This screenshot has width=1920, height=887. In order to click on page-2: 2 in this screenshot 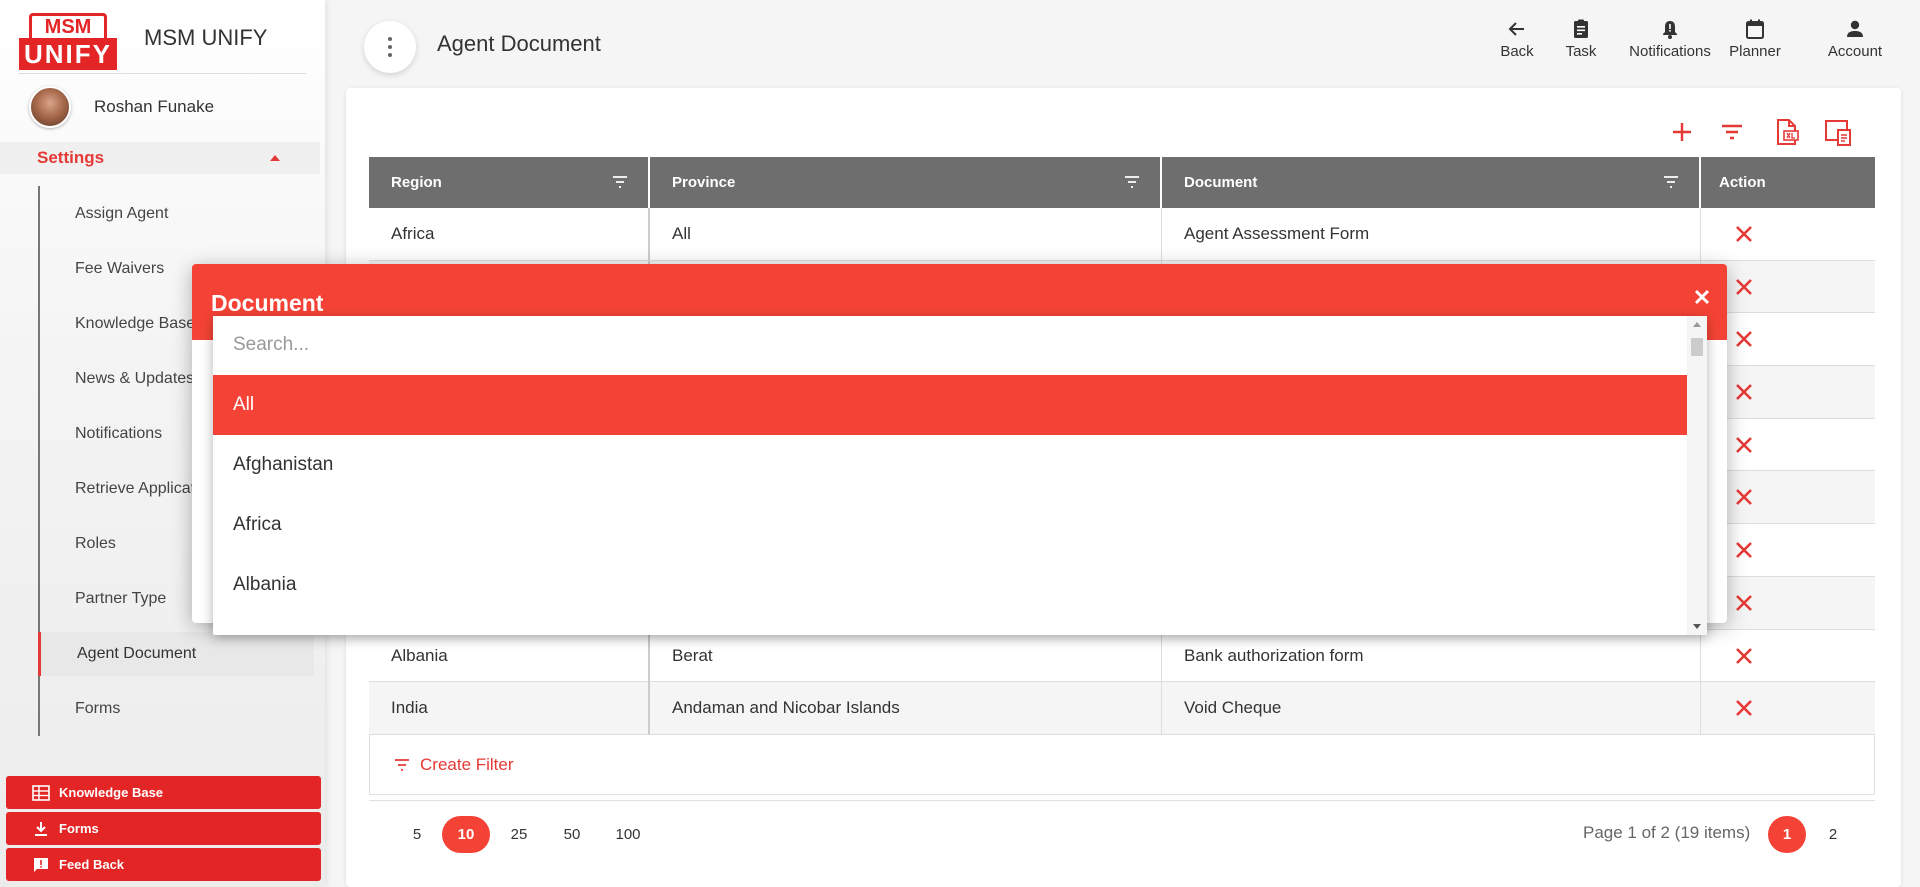, I will do `click(1833, 834)`.